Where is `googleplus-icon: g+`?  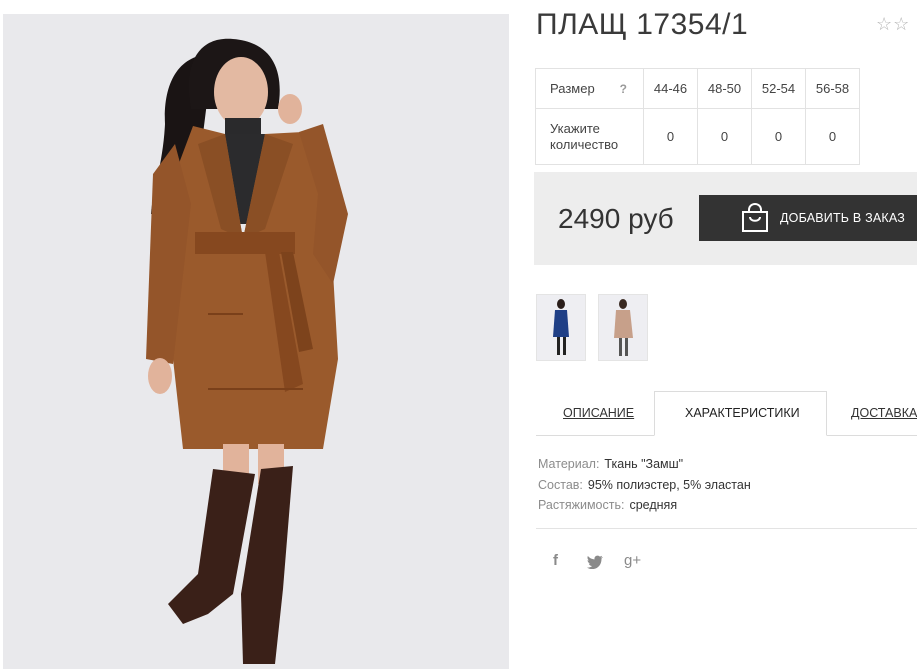 googleplus-icon: g+ is located at coordinates (632, 560).